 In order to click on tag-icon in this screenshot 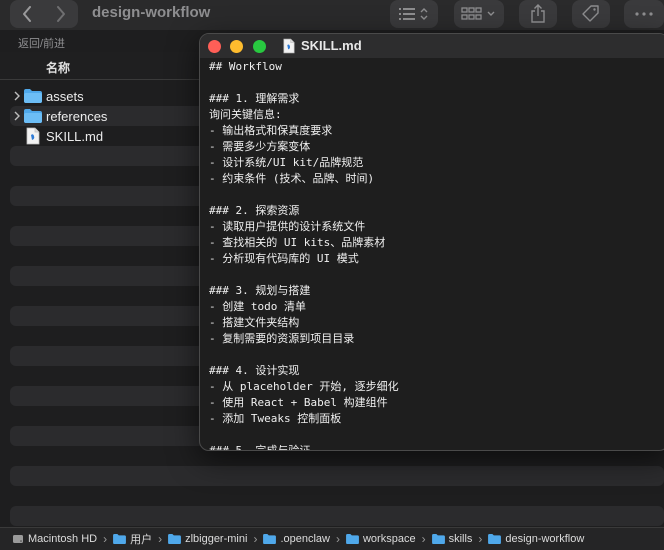, I will do `click(590, 13)`.